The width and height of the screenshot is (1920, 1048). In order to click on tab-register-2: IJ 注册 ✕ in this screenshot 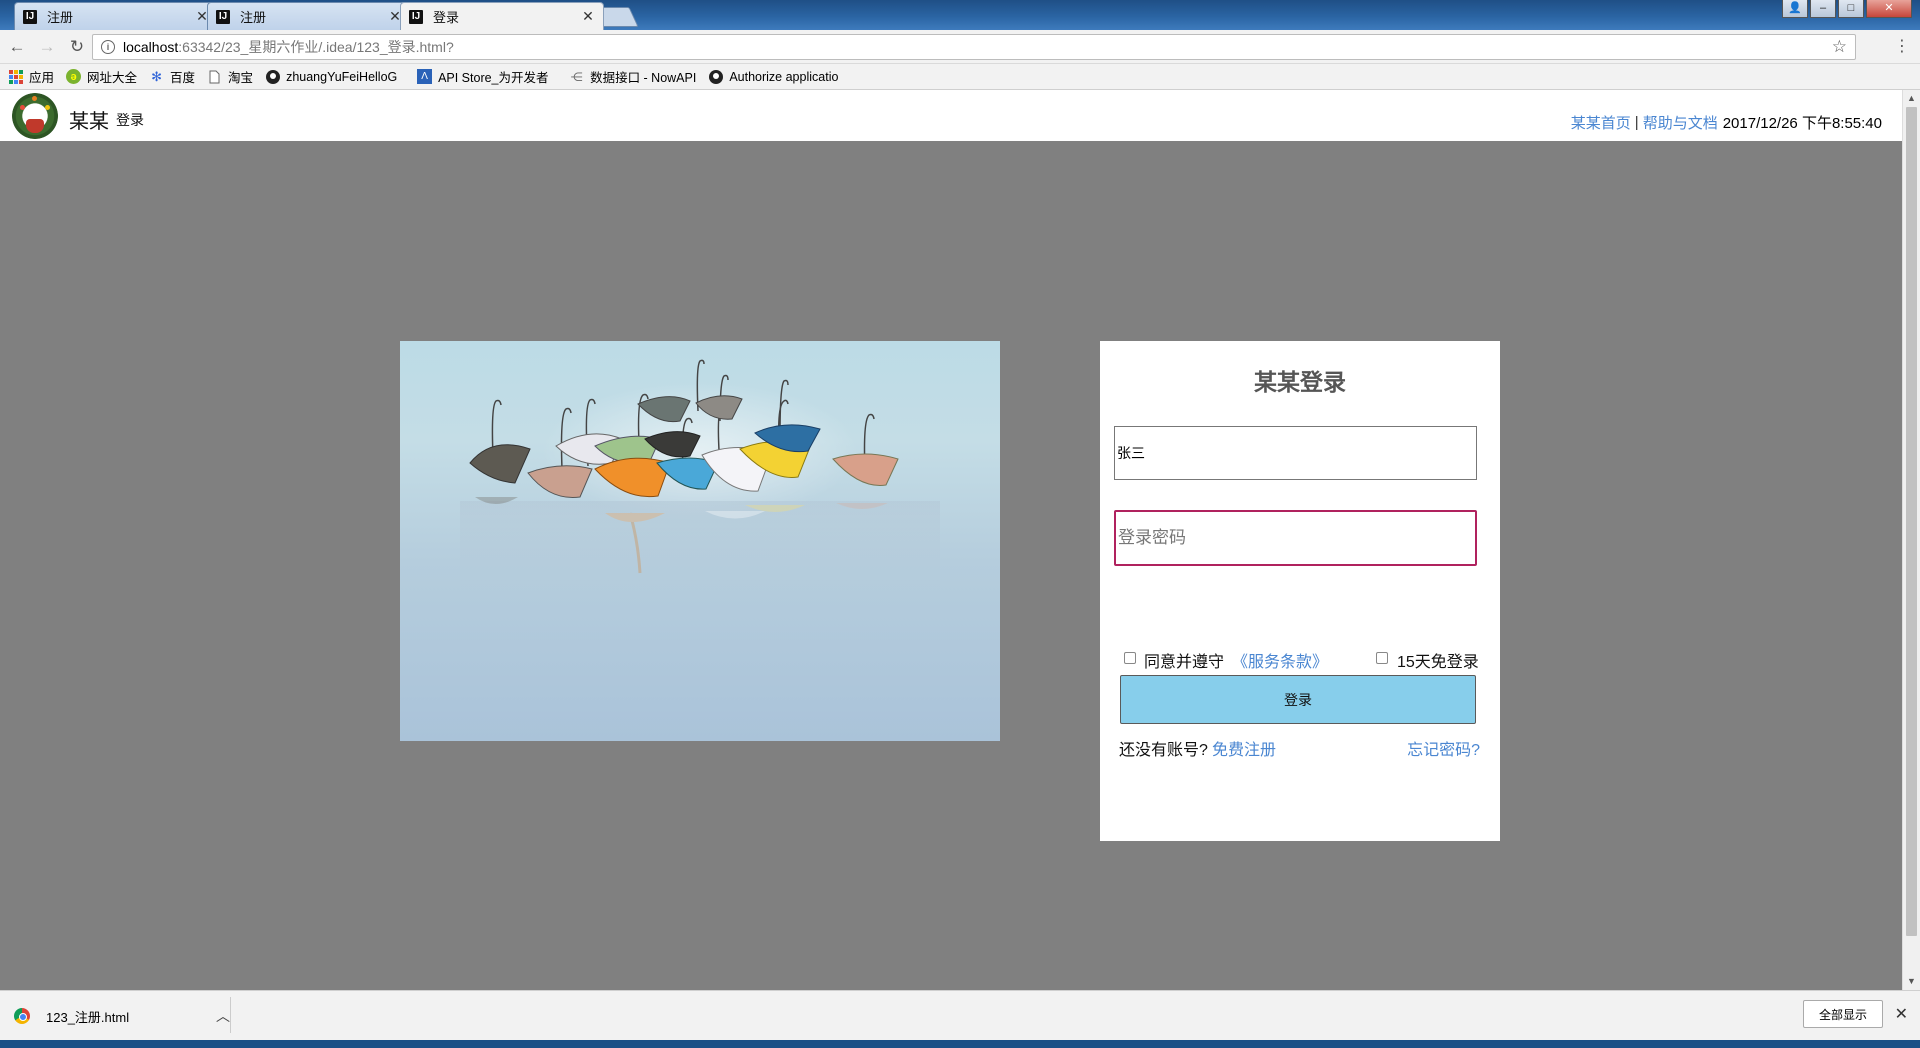, I will do `click(309, 16)`.